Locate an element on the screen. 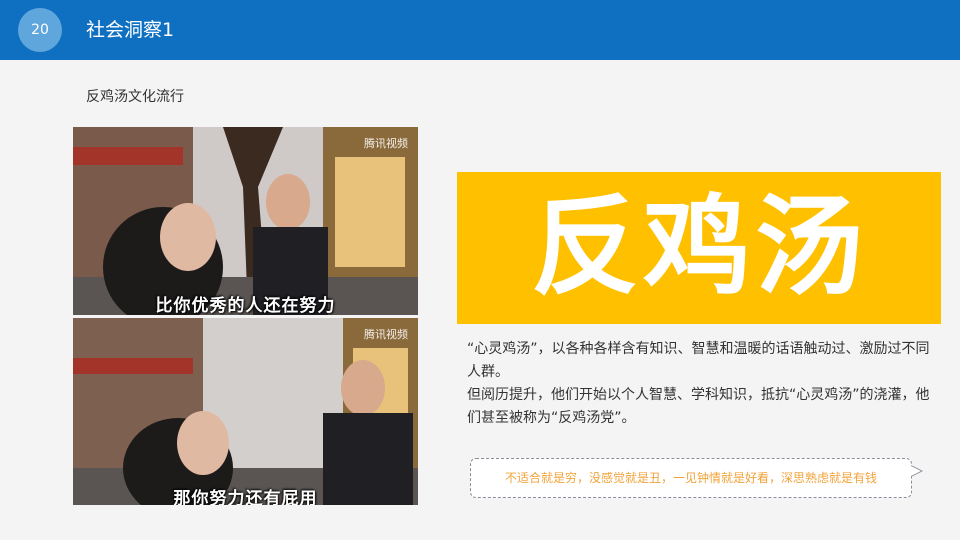 The image size is (960, 540). photo-caption: 那你努力还有屁用 is located at coordinates (245, 497).